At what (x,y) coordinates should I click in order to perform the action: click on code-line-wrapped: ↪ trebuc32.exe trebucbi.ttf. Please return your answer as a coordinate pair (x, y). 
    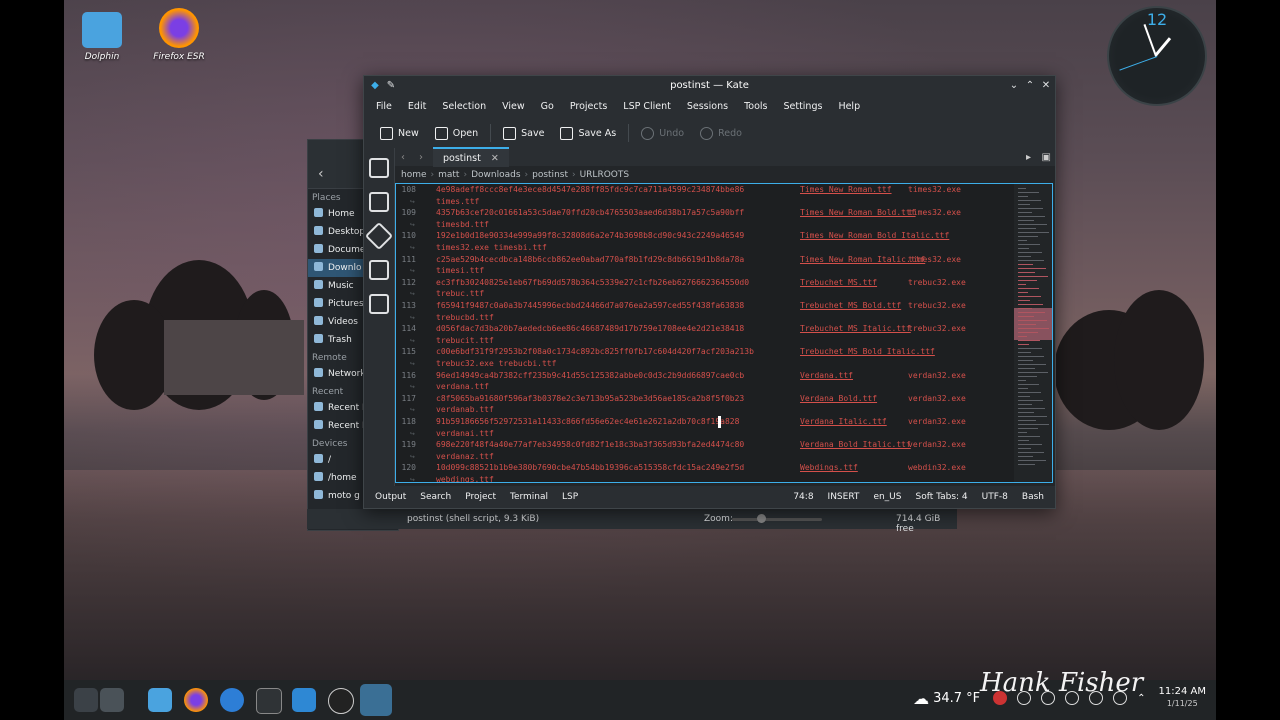
    Looking at the image, I should click on (706, 364).